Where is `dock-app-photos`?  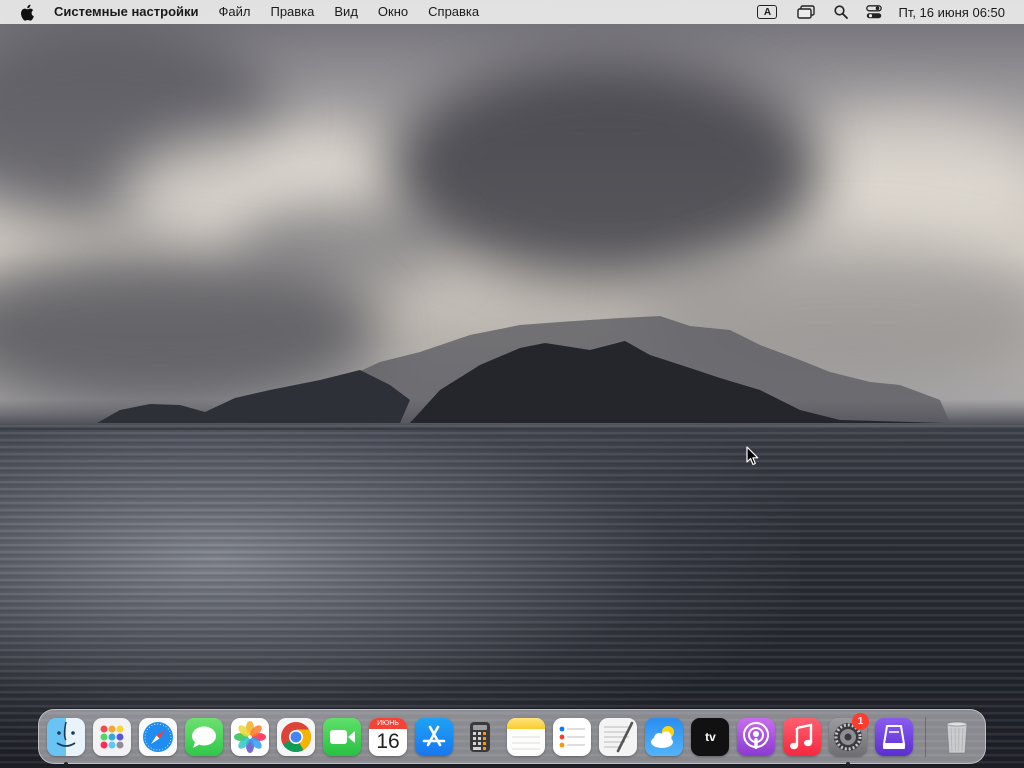 dock-app-photos is located at coordinates (250, 737).